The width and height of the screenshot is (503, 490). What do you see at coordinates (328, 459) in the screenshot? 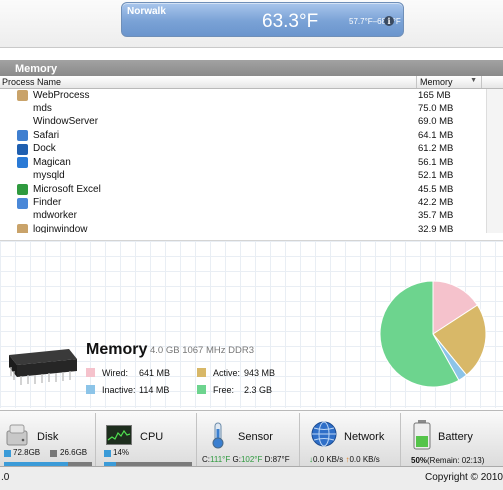
I see `network-download: 0.0 KB/s` at bounding box center [328, 459].